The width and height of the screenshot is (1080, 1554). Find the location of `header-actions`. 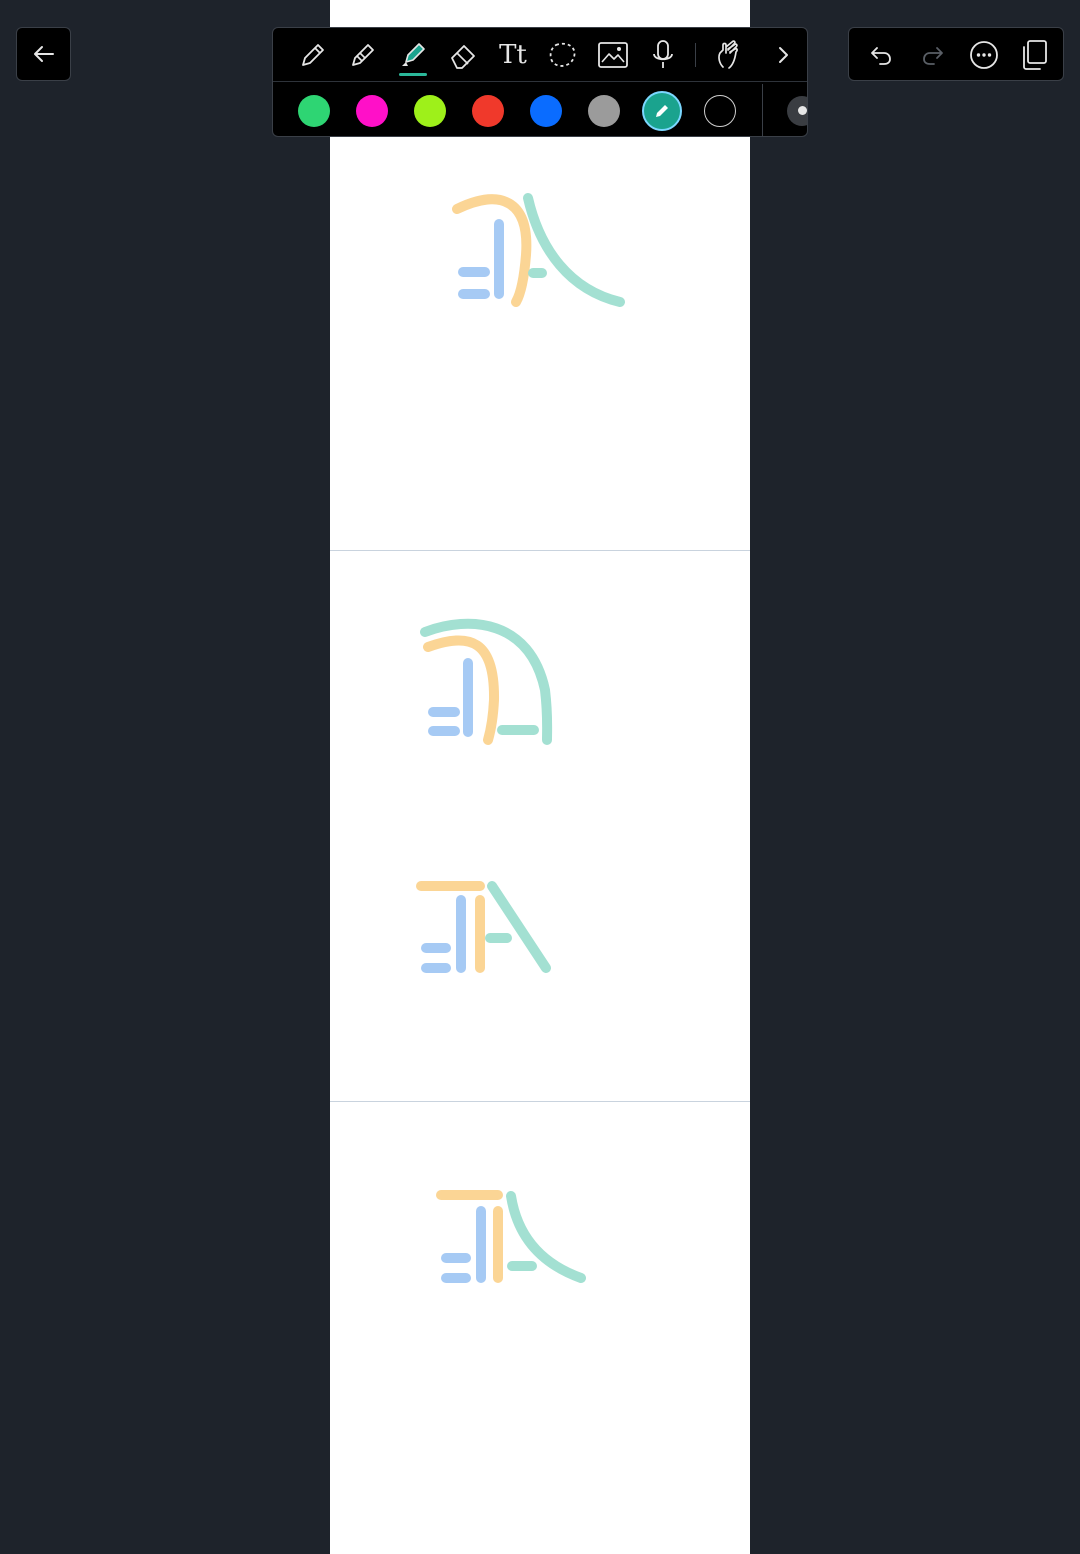

header-actions is located at coordinates (956, 54).